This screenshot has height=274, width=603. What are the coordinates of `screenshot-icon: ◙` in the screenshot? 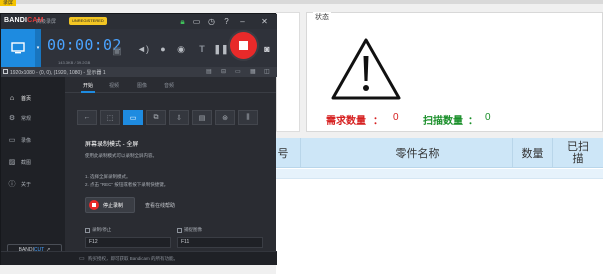 It's located at (267, 49).